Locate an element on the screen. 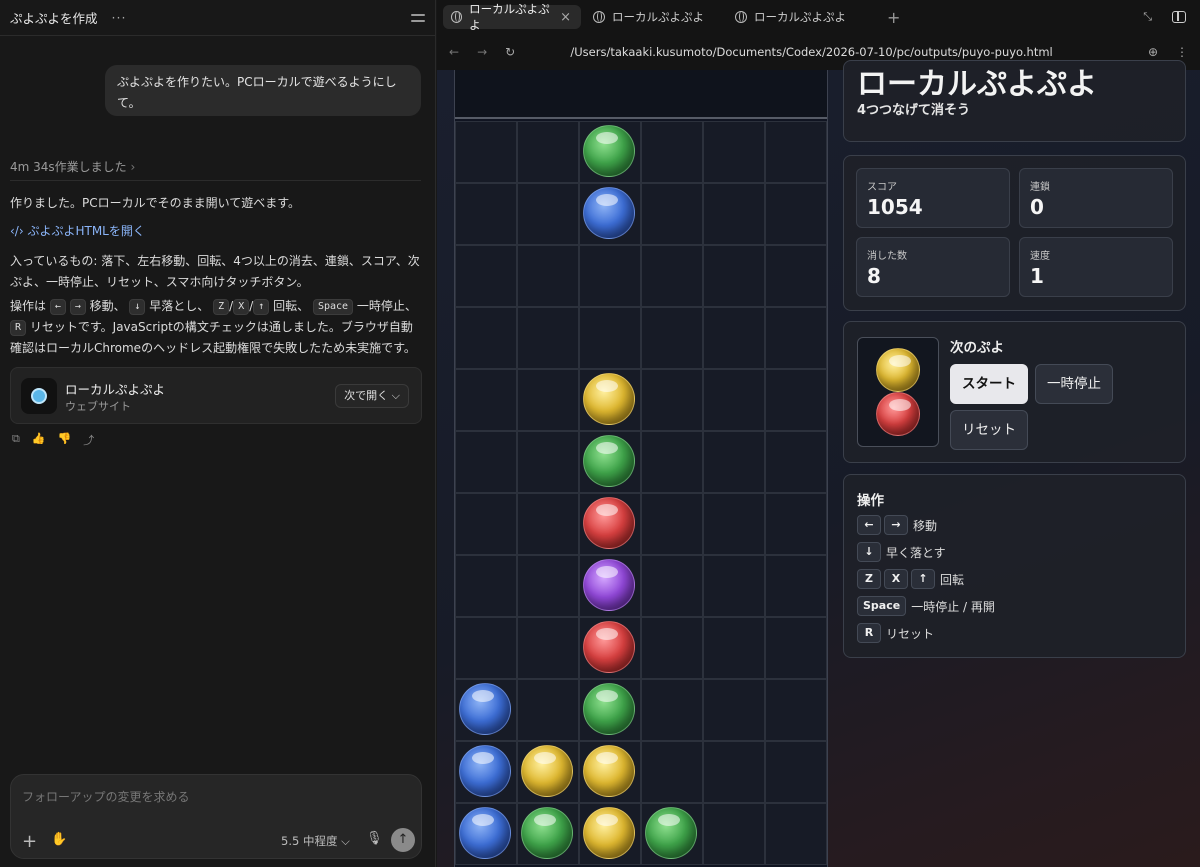 The width and height of the screenshot is (1200, 867). chat-title: ぷよぷよを作成 is located at coordinates (54, 17).